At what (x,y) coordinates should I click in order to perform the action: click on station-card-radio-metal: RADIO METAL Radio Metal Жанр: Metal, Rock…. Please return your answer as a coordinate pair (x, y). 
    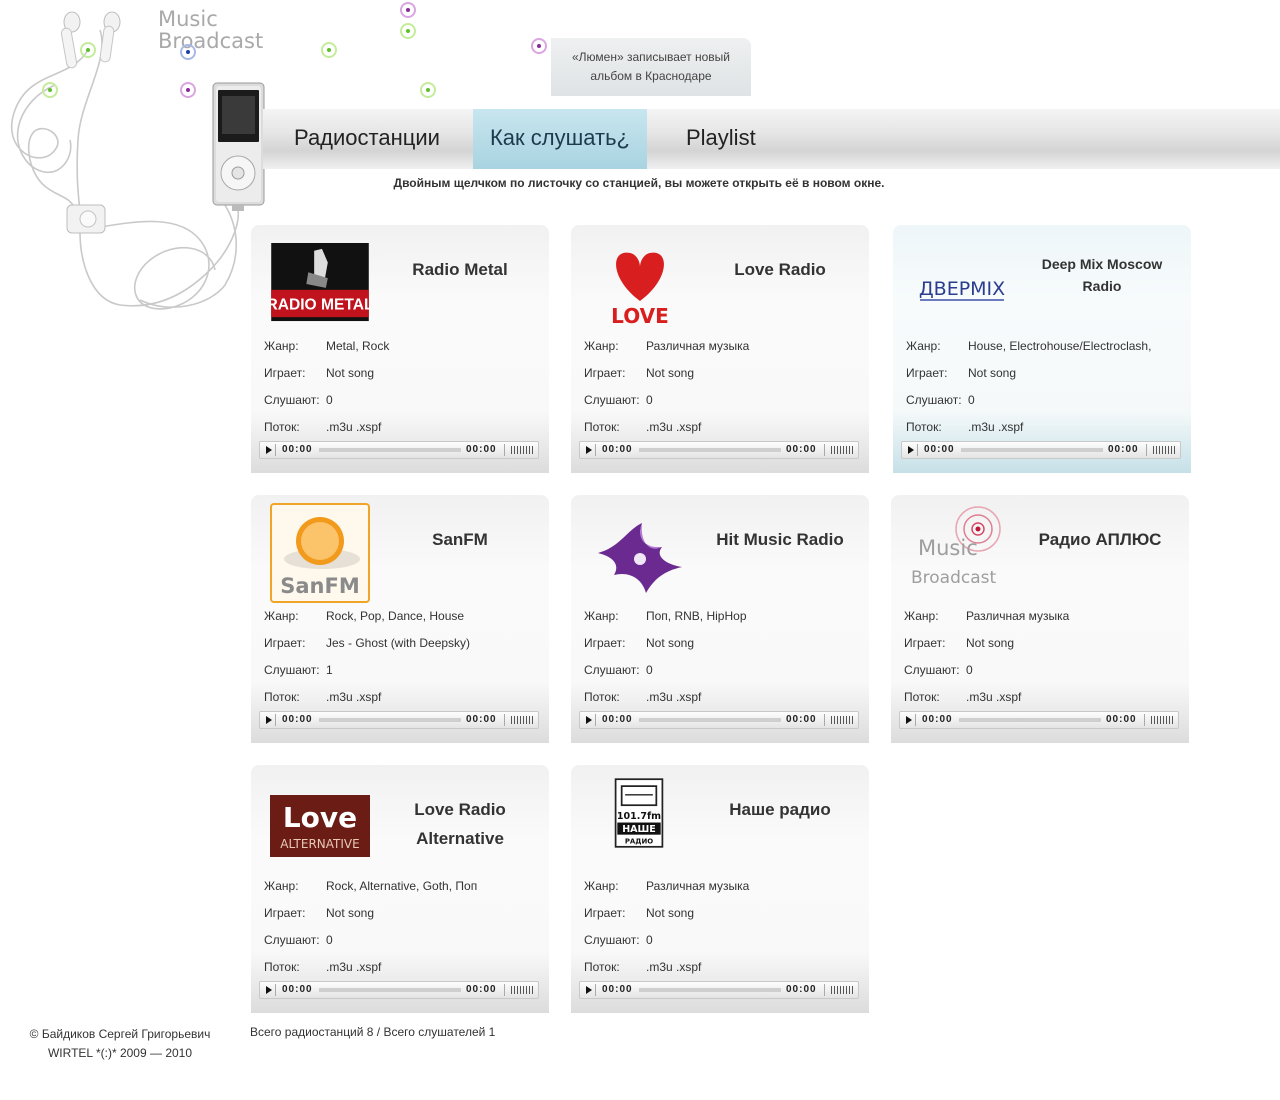
    Looking at the image, I should click on (400, 349).